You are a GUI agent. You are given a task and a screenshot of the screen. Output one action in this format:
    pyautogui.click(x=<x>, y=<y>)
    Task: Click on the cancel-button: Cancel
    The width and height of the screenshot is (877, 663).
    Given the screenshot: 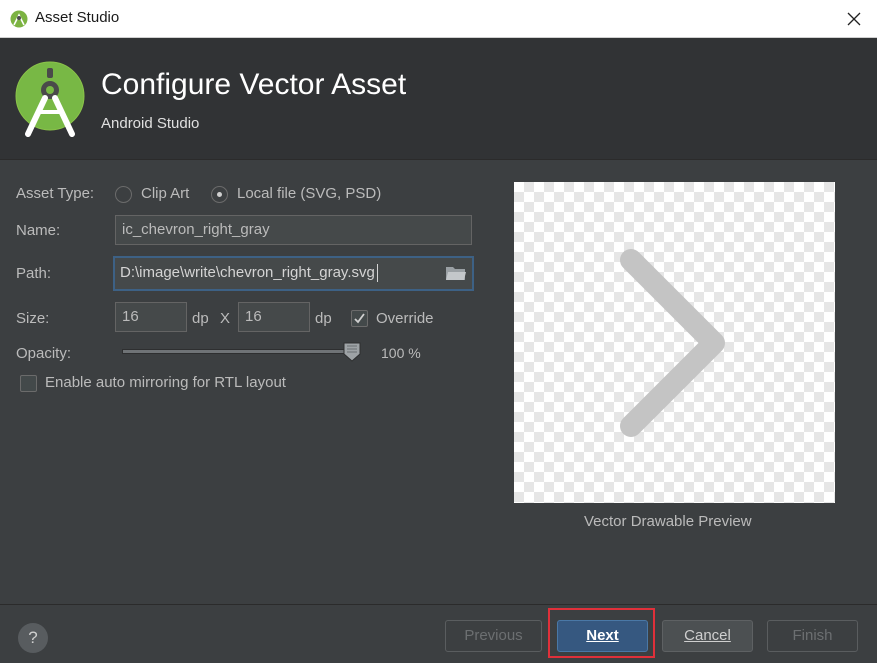 What is the action you would take?
    pyautogui.click(x=707, y=636)
    